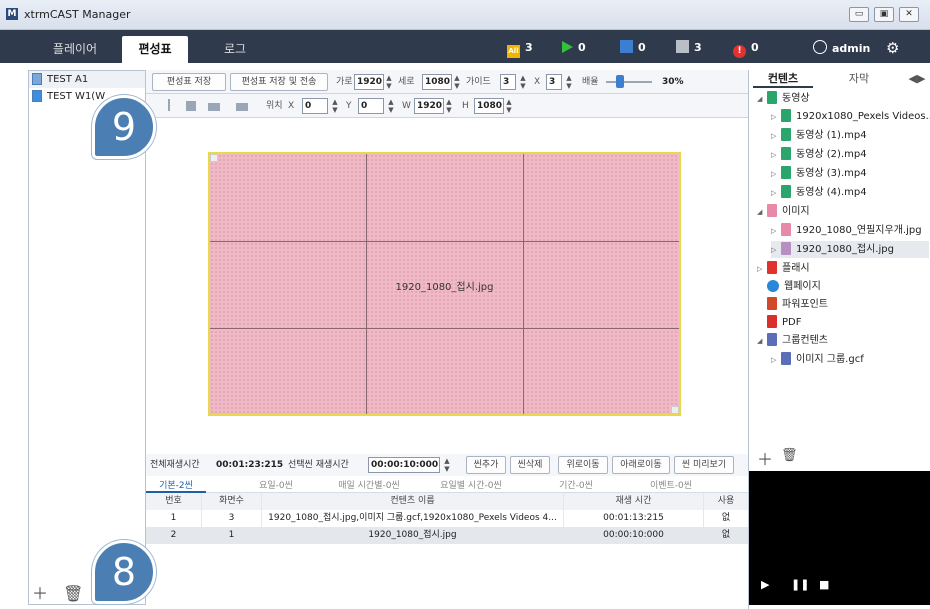  What do you see at coordinates (404, 465) in the screenshot?
I see `scene-time-input: 00:00:10:000` at bounding box center [404, 465].